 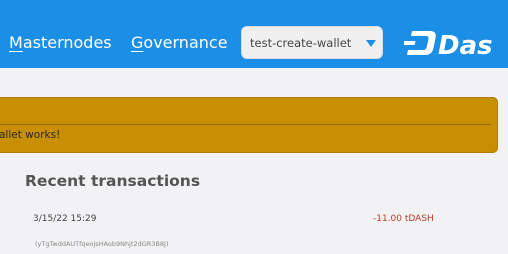 I want to click on banner-divider, so click(x=245, y=124).